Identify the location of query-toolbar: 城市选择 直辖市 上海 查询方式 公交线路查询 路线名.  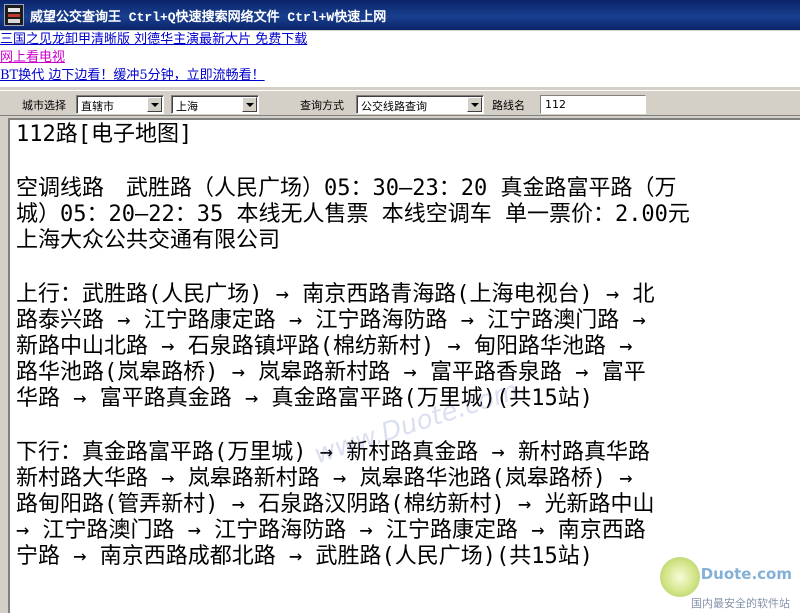
(400, 103).